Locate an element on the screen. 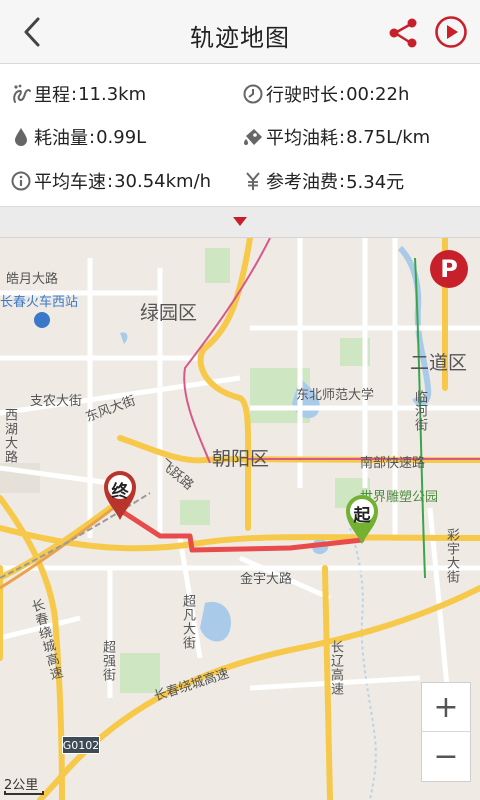  map-label-nanbu: 南部快速路 is located at coordinates (393, 463).